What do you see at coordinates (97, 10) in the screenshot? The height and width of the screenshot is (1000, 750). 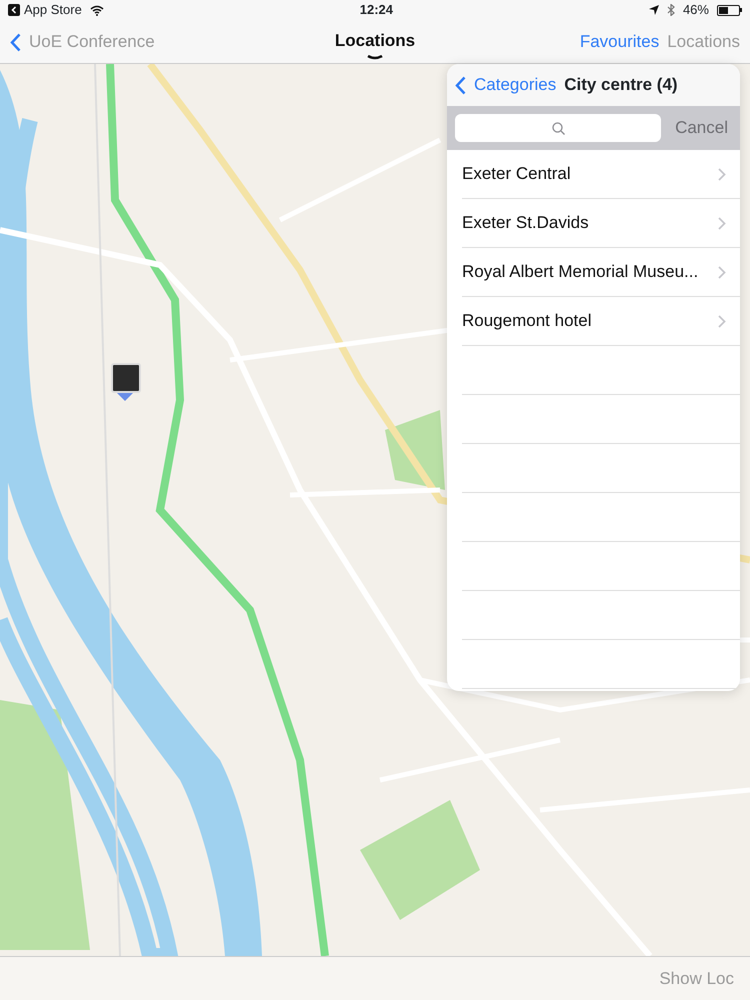 I see `wifi-icon` at bounding box center [97, 10].